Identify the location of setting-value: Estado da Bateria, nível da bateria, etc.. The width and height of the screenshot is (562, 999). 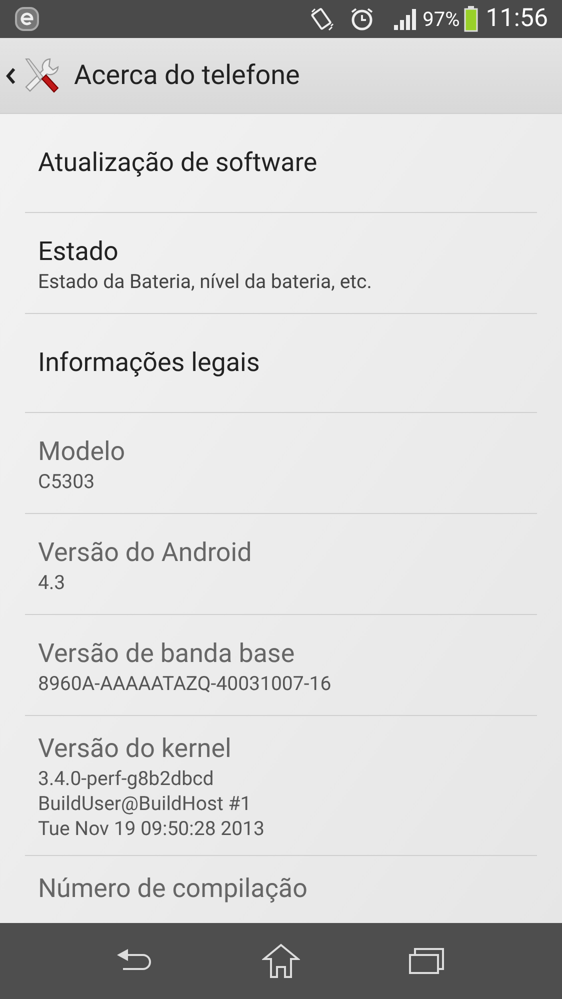
(205, 281).